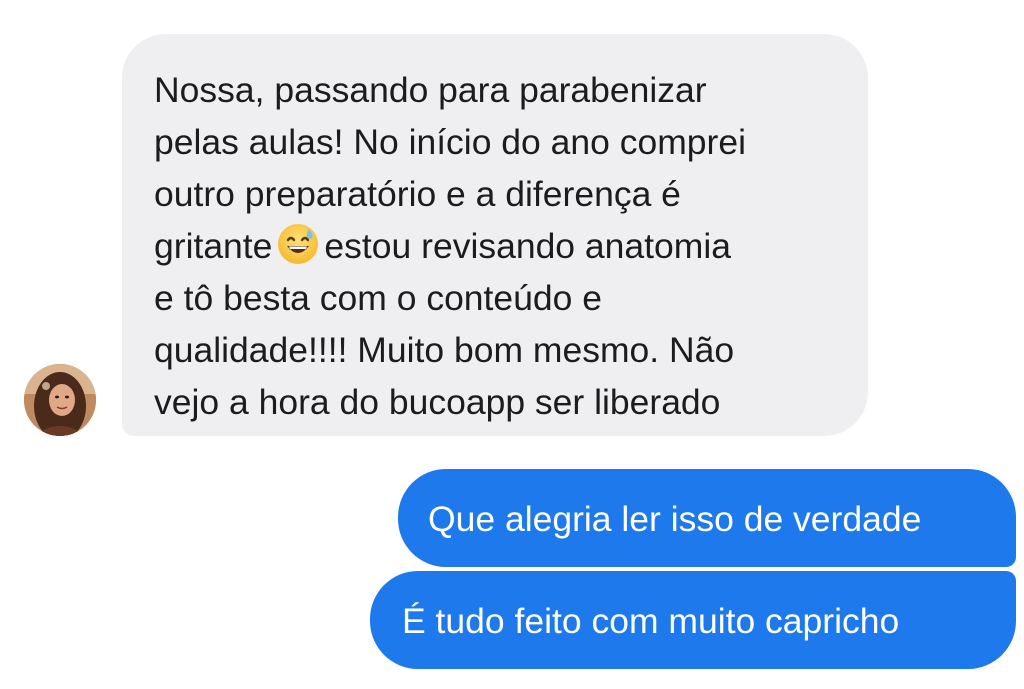 The width and height of the screenshot is (1024, 689). I want to click on message-line: pelas aulas! No início do ano comprei, so click(450, 142).